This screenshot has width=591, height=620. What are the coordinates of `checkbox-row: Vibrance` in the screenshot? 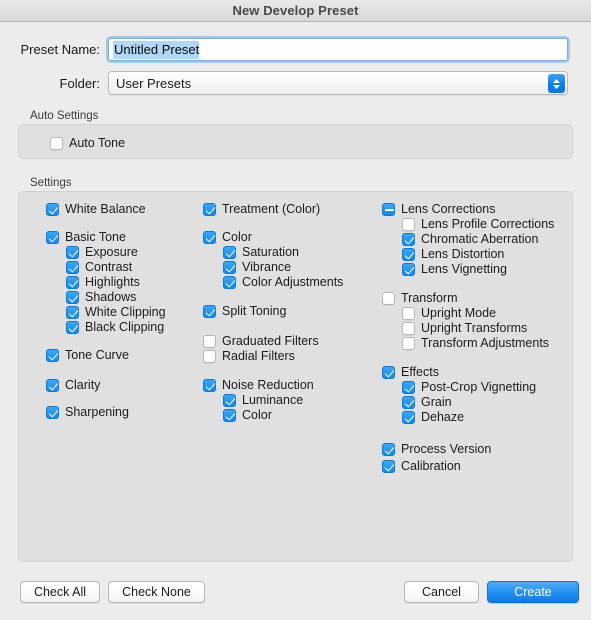 It's located at (257, 267).